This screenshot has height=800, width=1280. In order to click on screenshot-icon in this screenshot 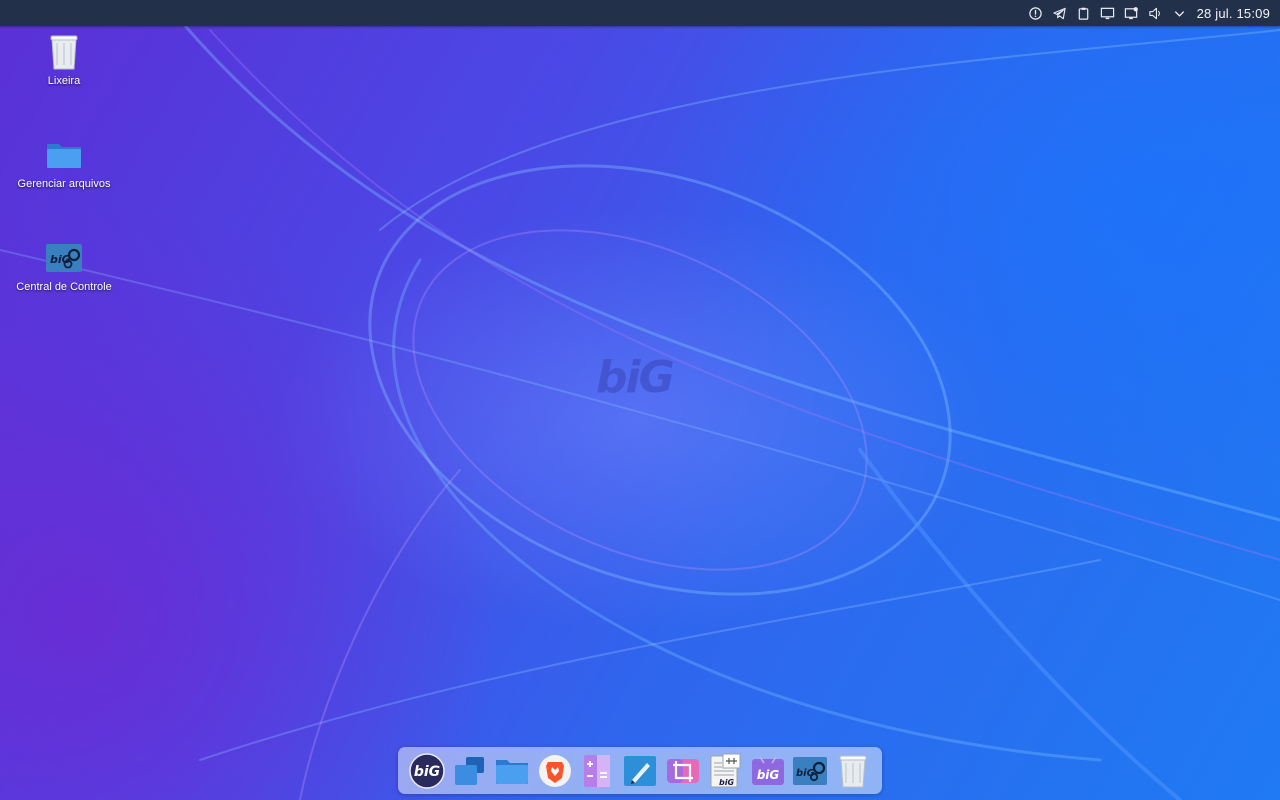, I will do `click(682, 770)`.